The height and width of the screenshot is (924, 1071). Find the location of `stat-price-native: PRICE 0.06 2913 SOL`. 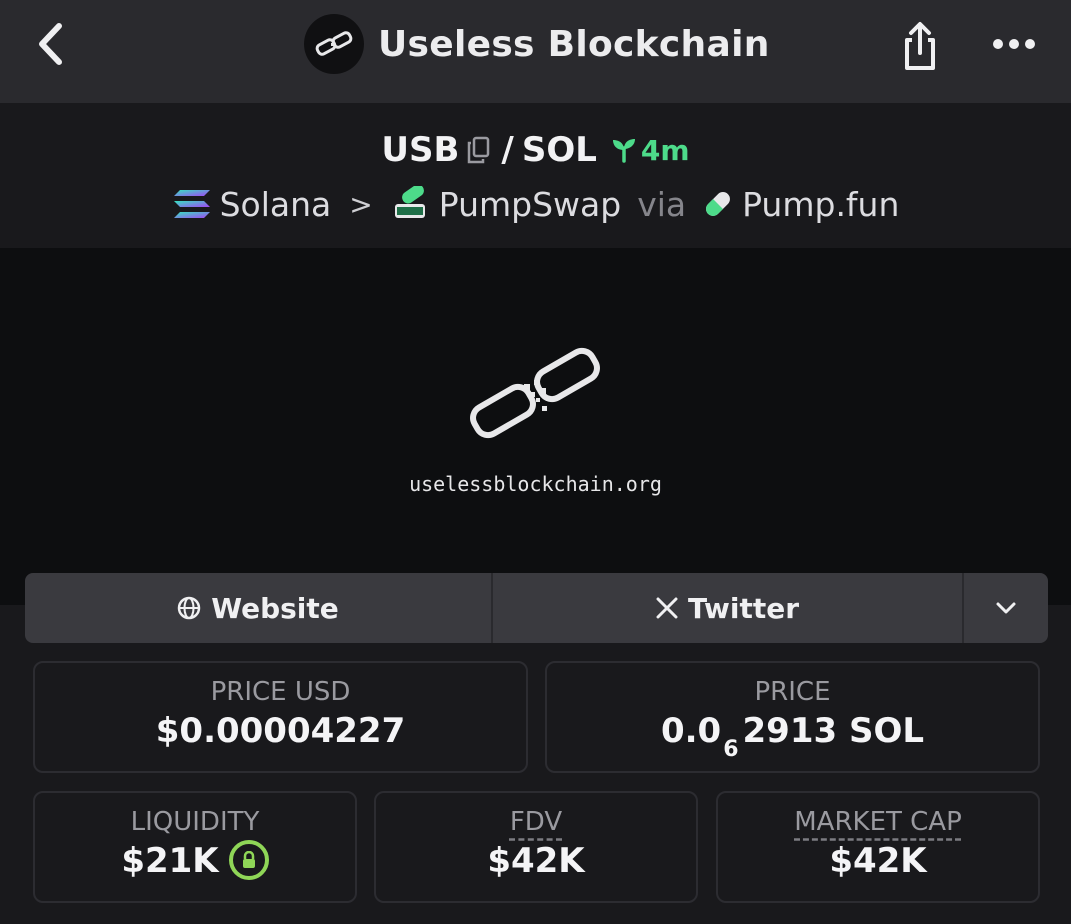

stat-price-native: PRICE 0.06 2913 SOL is located at coordinates (792, 717).